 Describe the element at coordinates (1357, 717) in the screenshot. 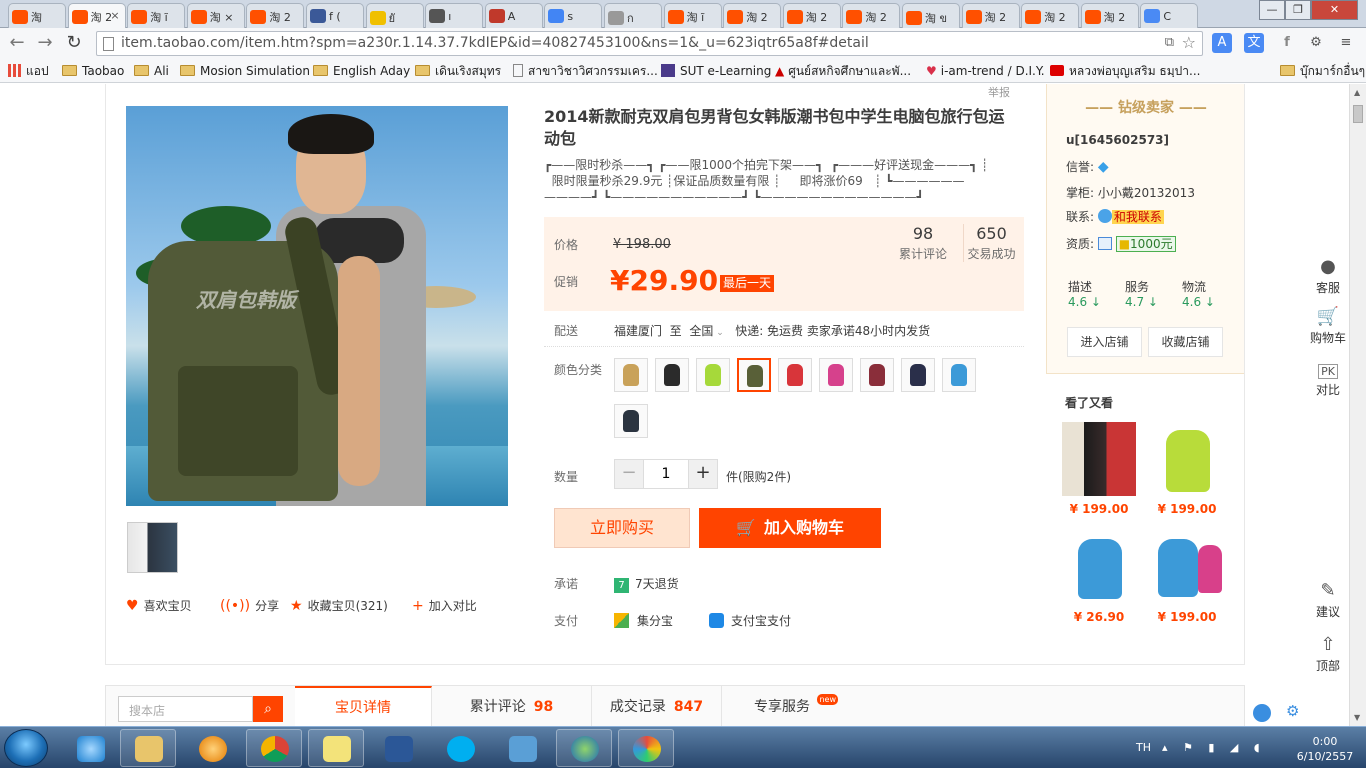

I see `scroll-down-icon: ▼` at that location.